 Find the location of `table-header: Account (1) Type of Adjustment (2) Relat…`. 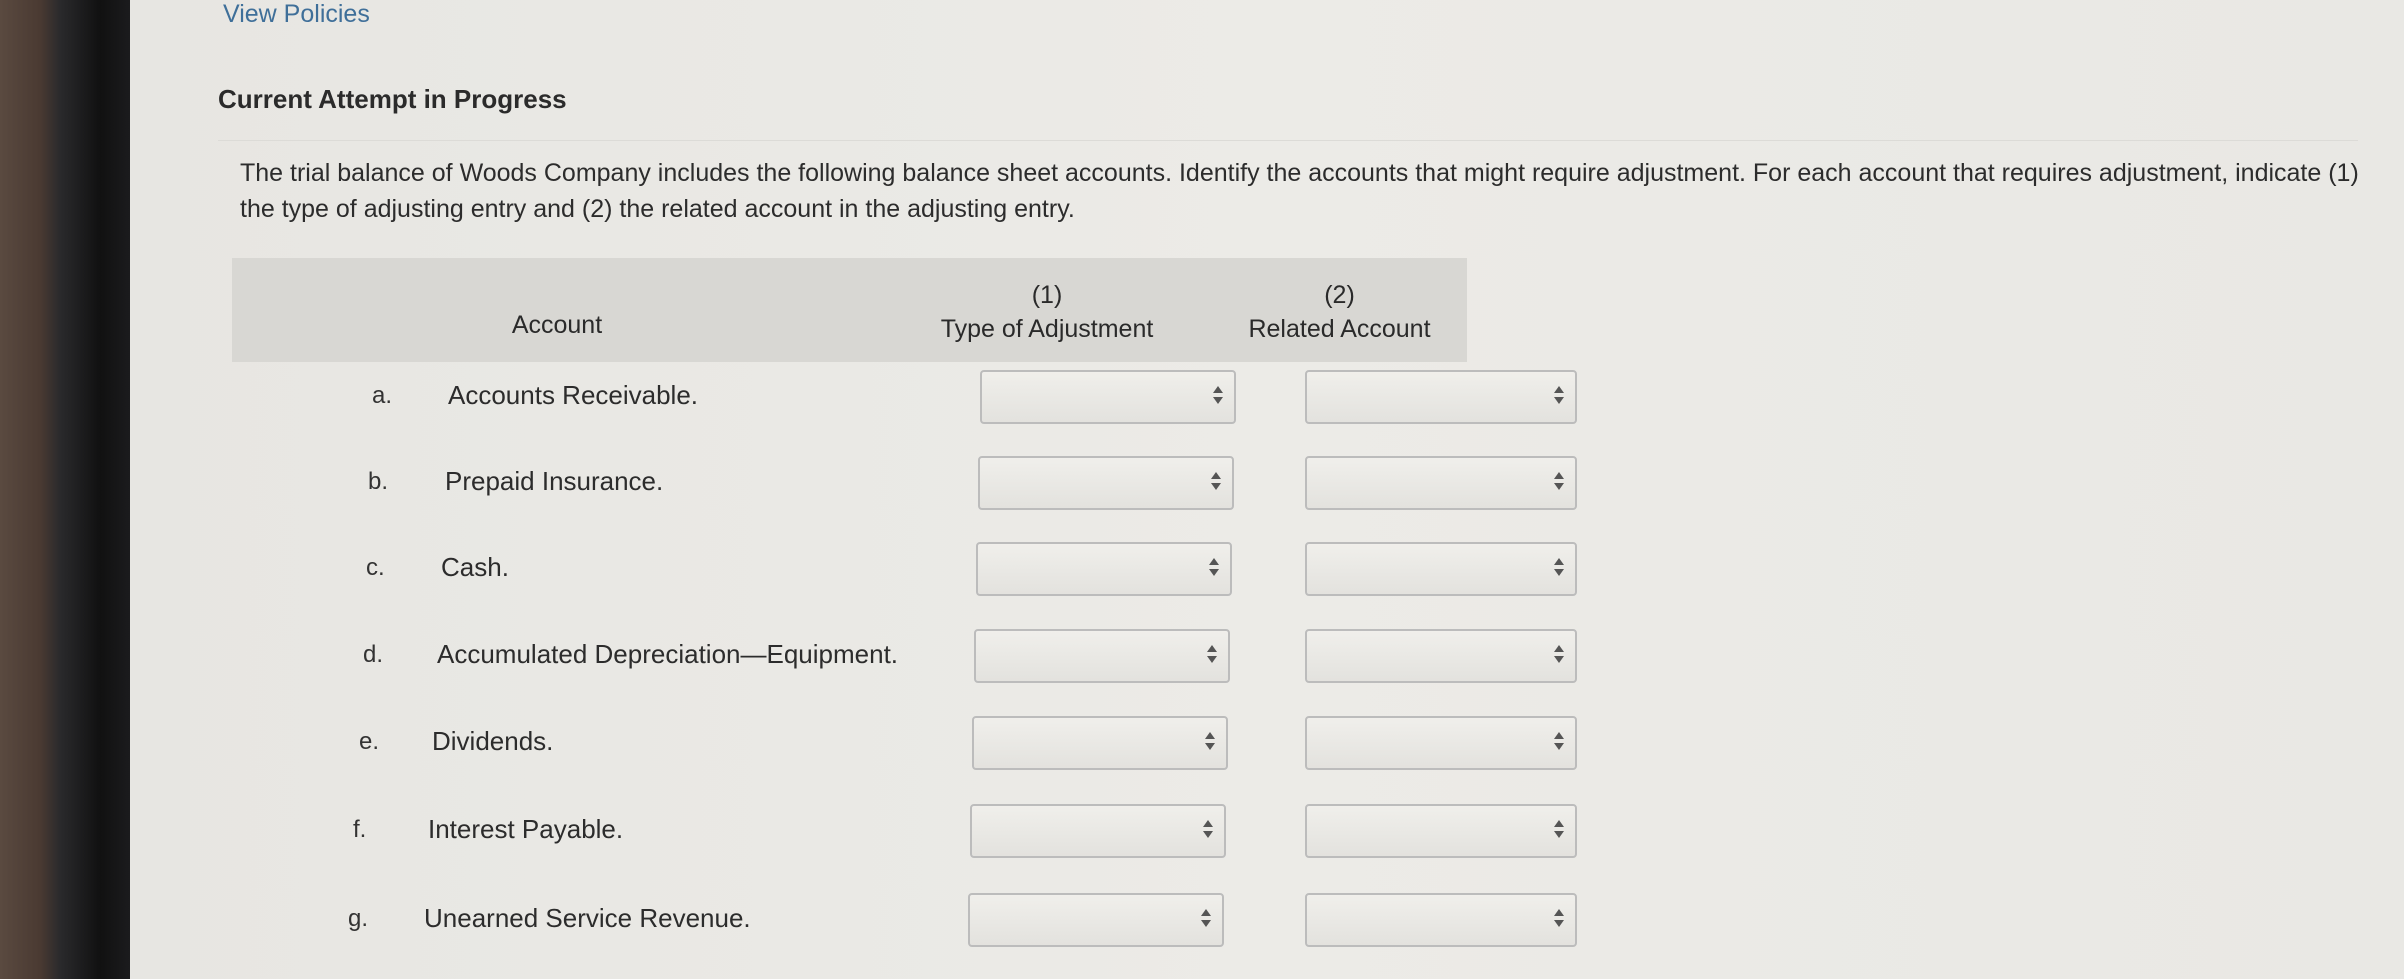

table-header: Account (1) Type of Adjustment (2) Relat… is located at coordinates (849, 310).